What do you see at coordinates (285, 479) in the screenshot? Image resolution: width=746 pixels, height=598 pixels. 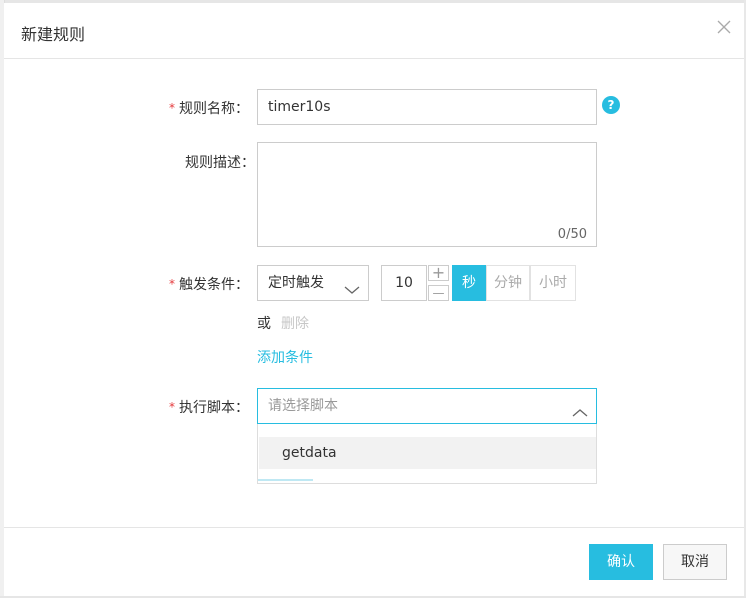 I see `hidden-link-peek` at bounding box center [285, 479].